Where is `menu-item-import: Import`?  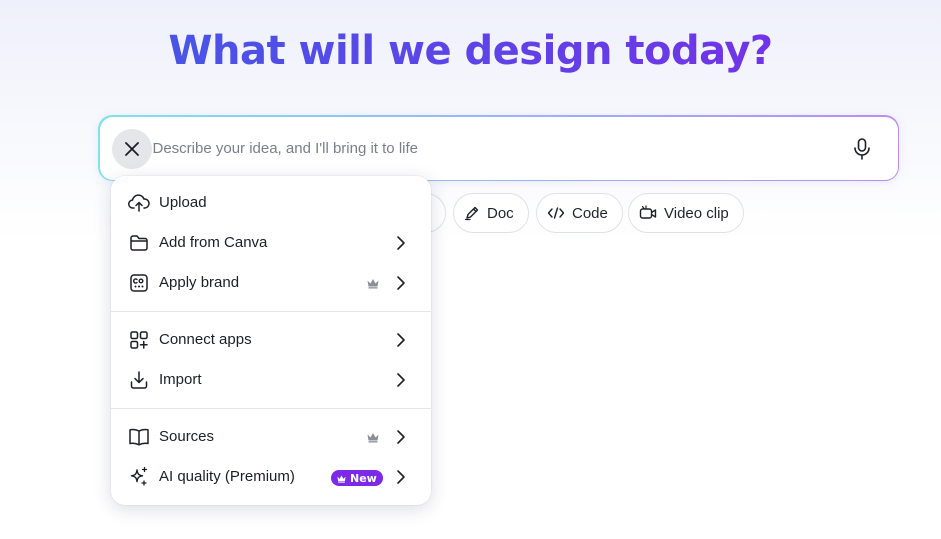 menu-item-import: Import is located at coordinates (271, 380).